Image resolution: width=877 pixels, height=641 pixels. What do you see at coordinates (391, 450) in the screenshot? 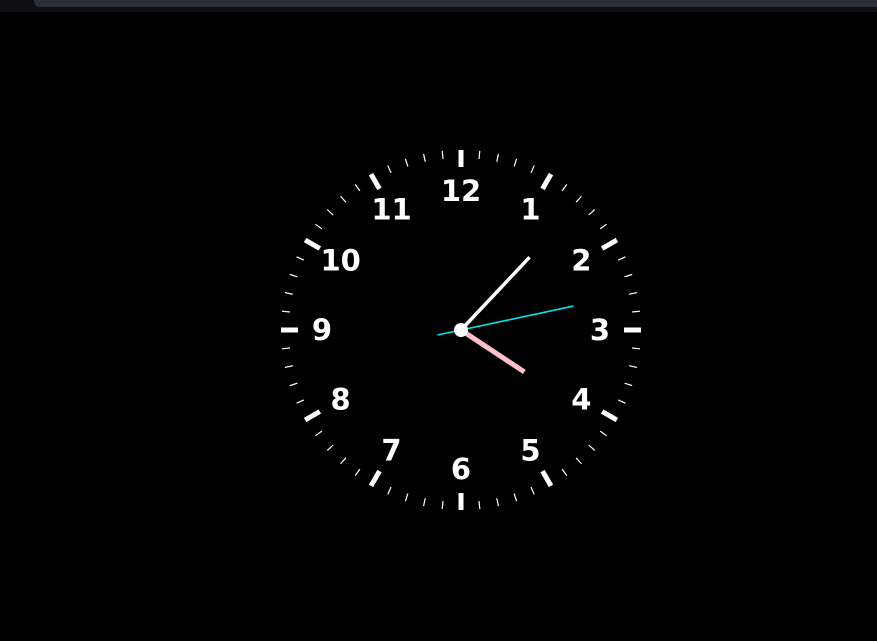
I see `numeral-7: 7` at bounding box center [391, 450].